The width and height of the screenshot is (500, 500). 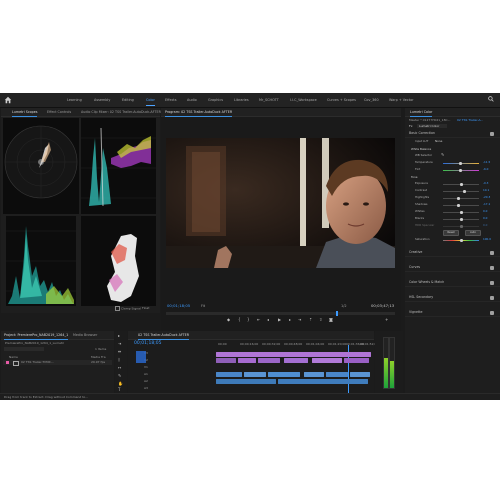 What do you see at coordinates (146, 374) in the screenshot?
I see `track-header-a1: A1` at bounding box center [146, 374].